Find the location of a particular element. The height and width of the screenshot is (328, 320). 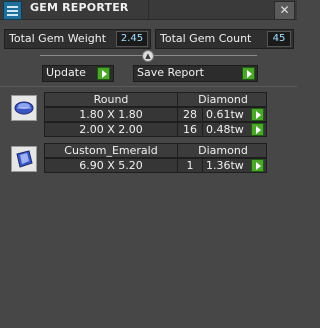

title-bar: GEM REPORTER ✕ is located at coordinates (148, 10).